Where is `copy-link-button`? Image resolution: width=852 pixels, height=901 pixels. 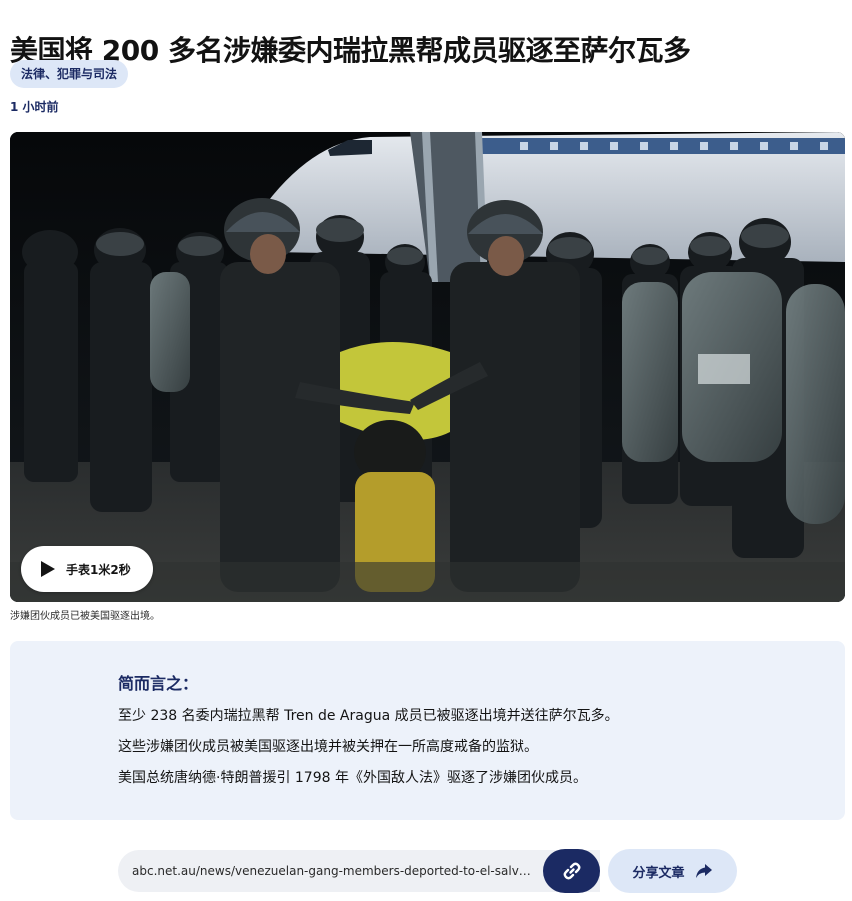 copy-link-button is located at coordinates (571, 871).